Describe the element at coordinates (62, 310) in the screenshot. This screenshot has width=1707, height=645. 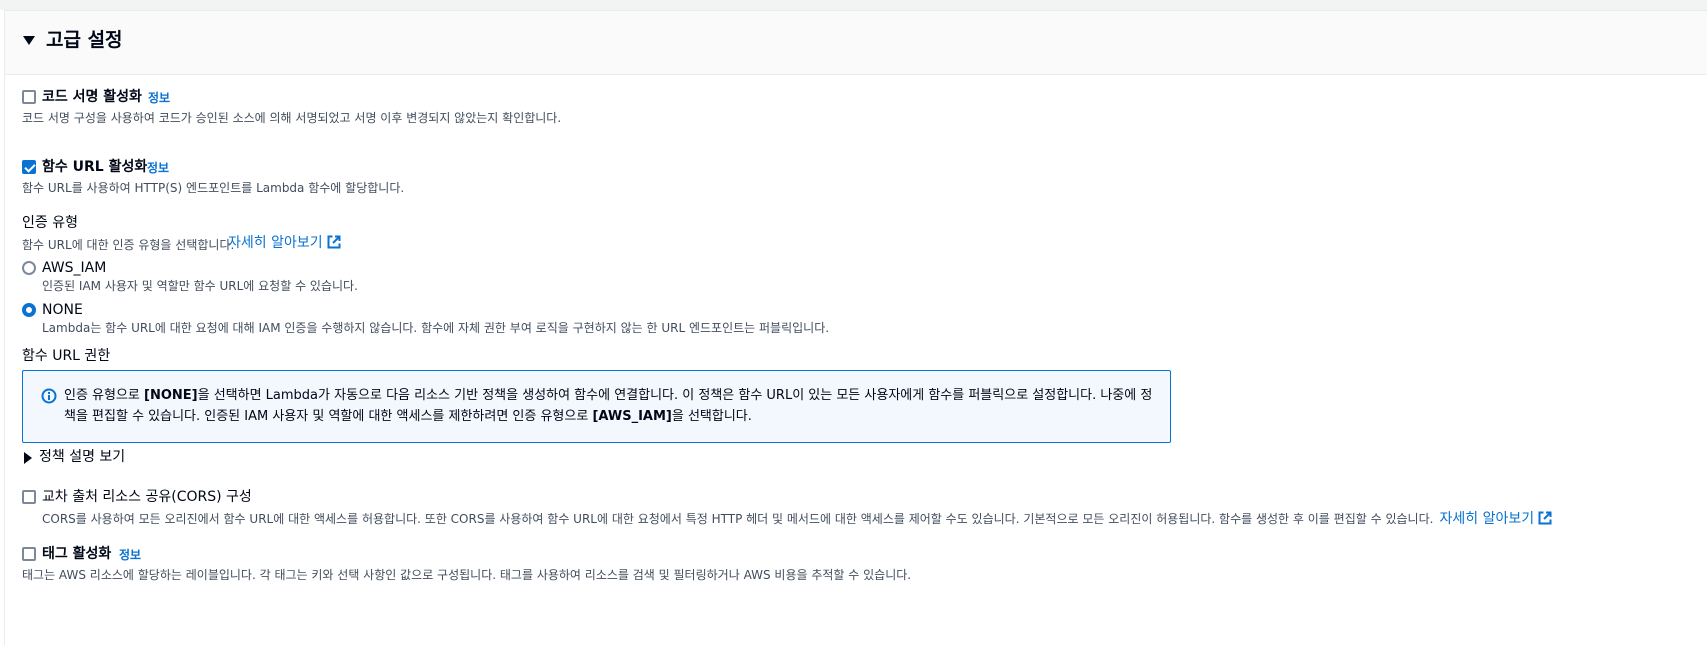
I see `auth-type-none-label: NONE` at that location.